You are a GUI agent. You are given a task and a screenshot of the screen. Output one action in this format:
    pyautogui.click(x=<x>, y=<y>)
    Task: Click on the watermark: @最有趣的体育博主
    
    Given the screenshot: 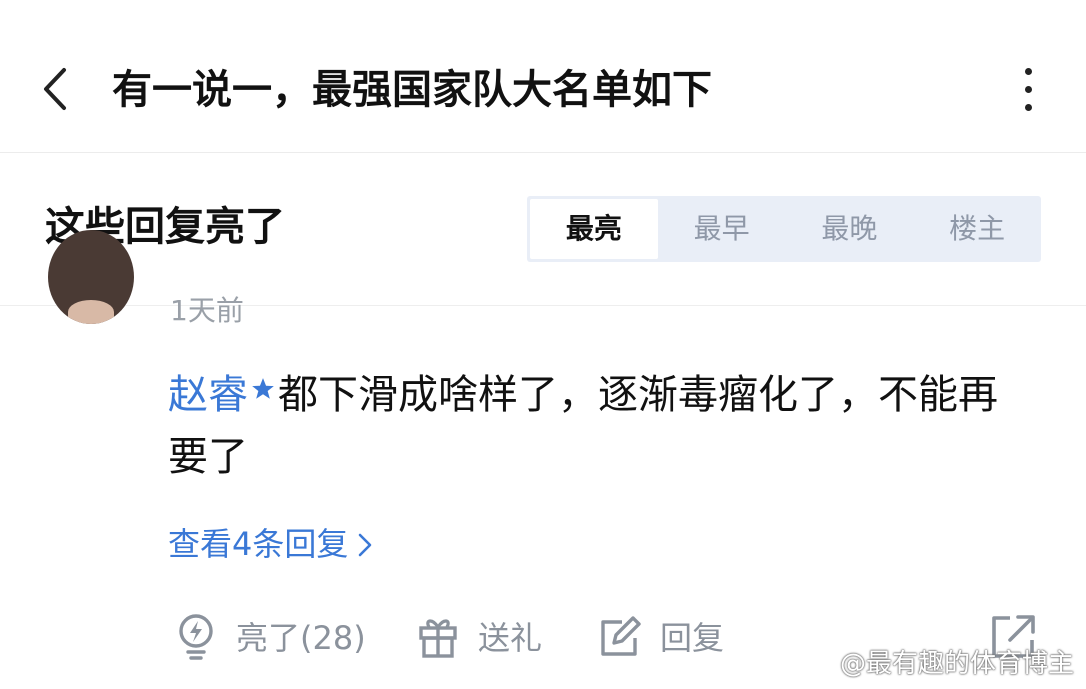 What is the action you would take?
    pyautogui.click(x=941, y=664)
    